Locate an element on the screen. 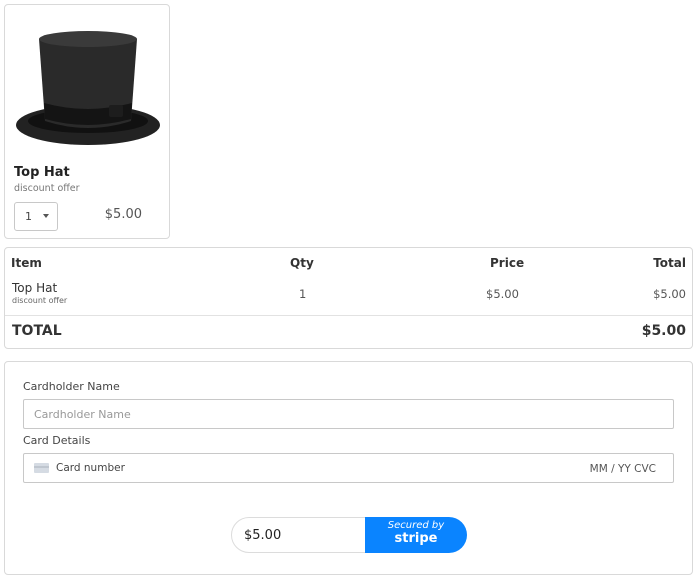 This screenshot has width=698, height=581. total-value: $5.00 is located at coordinates (663, 331).